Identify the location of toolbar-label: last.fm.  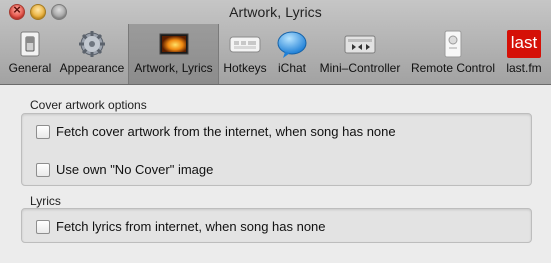
(524, 68).